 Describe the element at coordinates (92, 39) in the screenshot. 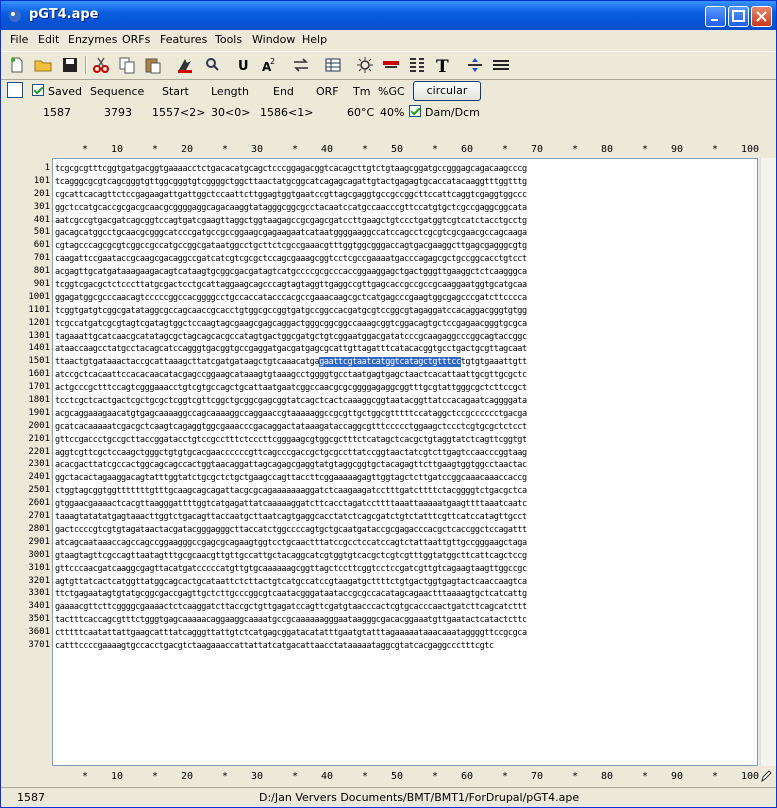

I see `menu-enzymes: Enzymes` at that location.